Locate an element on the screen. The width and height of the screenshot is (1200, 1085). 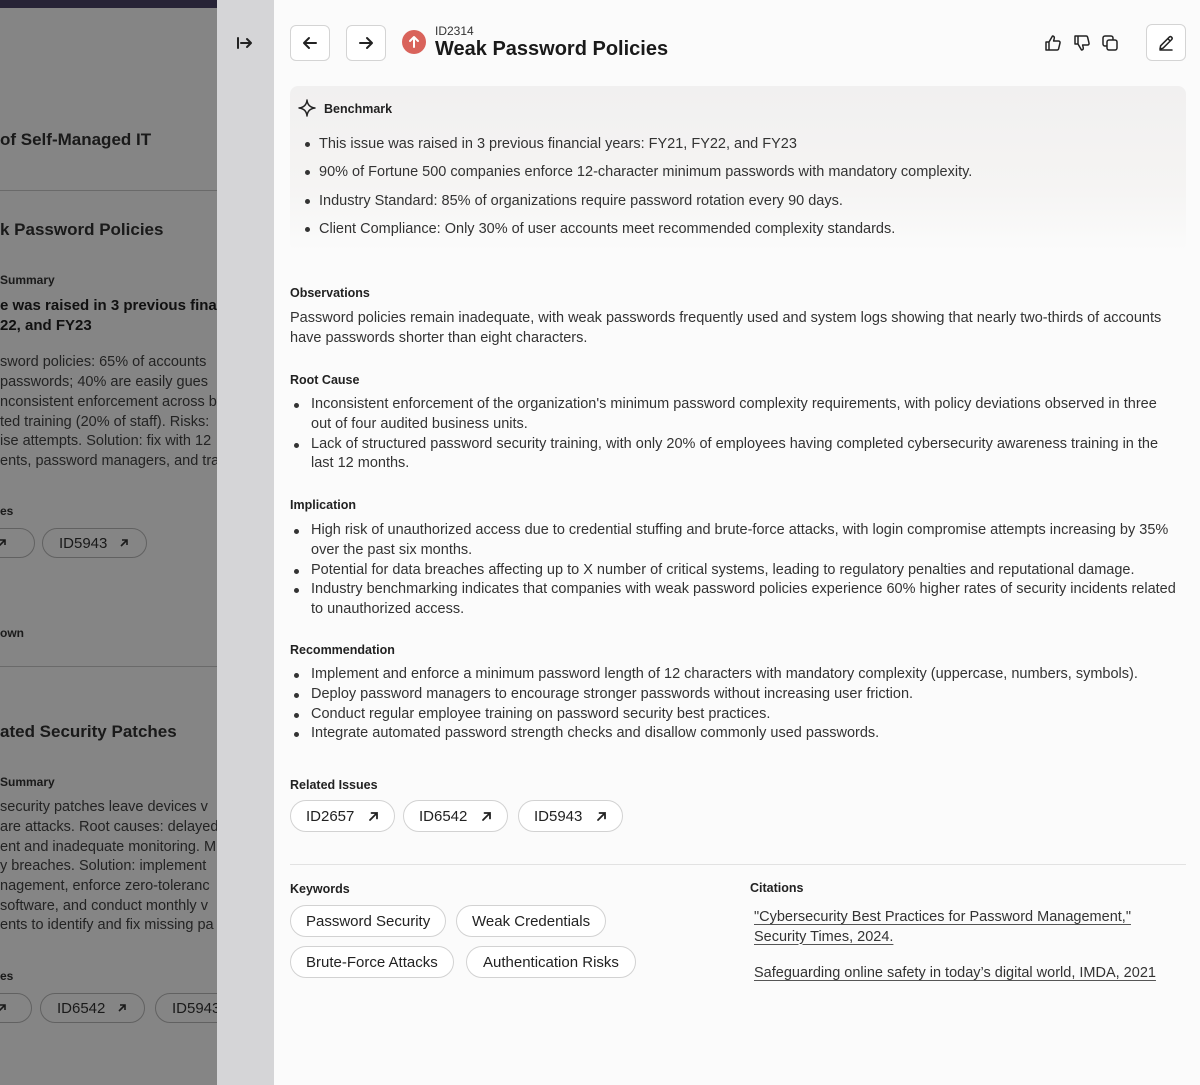
pencil-icon is located at coordinates (1166, 43).